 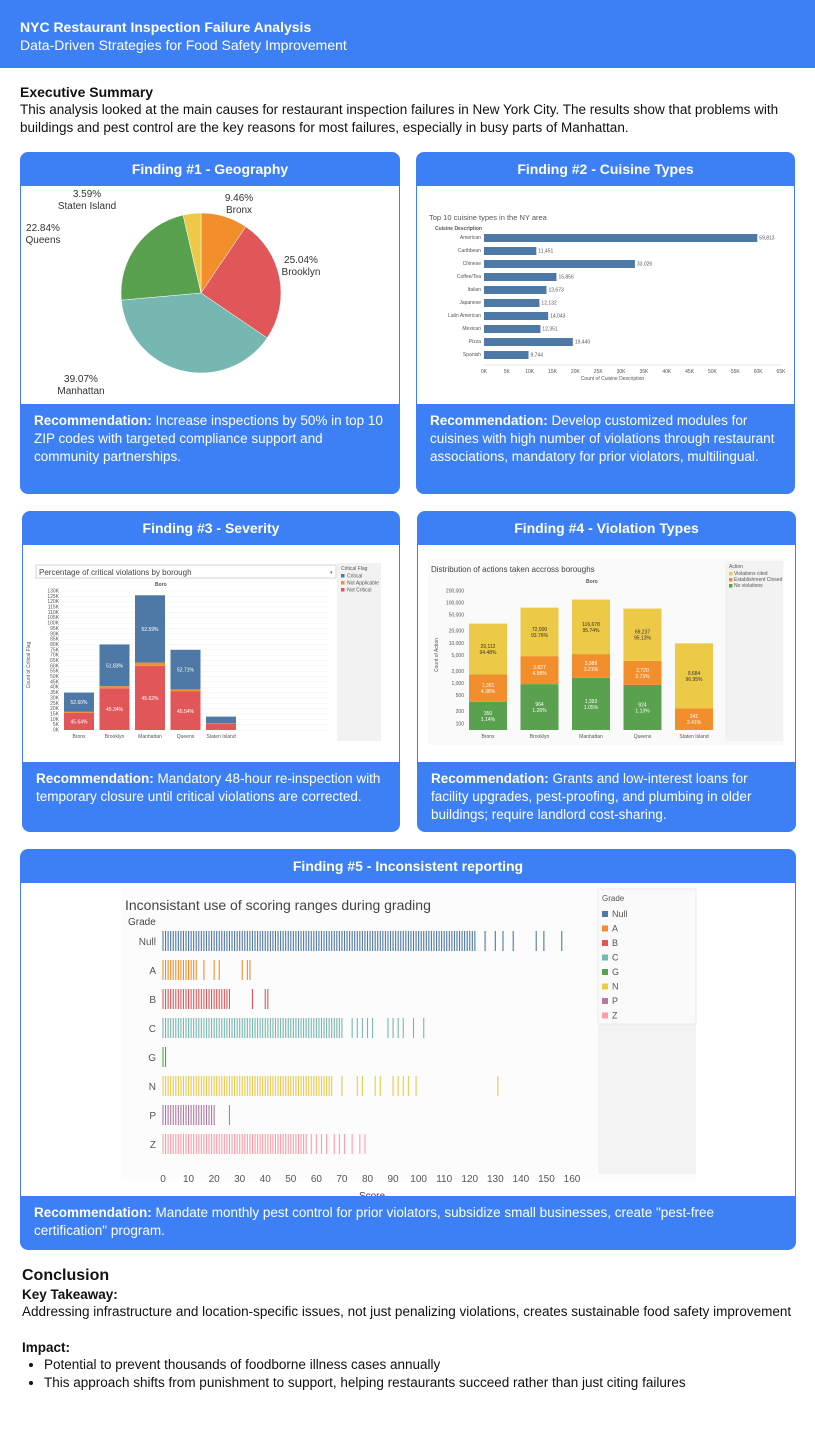 I want to click on cuisine-bar-spanish, so click(x=506, y=355).